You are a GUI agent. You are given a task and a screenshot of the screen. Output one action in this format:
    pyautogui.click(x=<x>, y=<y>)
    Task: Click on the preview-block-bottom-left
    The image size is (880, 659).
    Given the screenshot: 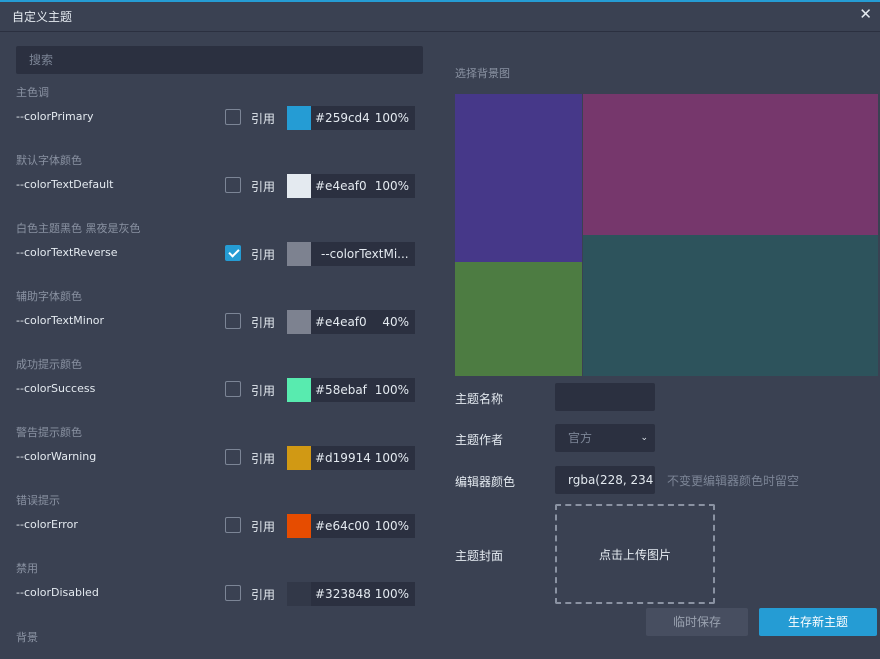 What is the action you would take?
    pyautogui.click(x=518, y=319)
    